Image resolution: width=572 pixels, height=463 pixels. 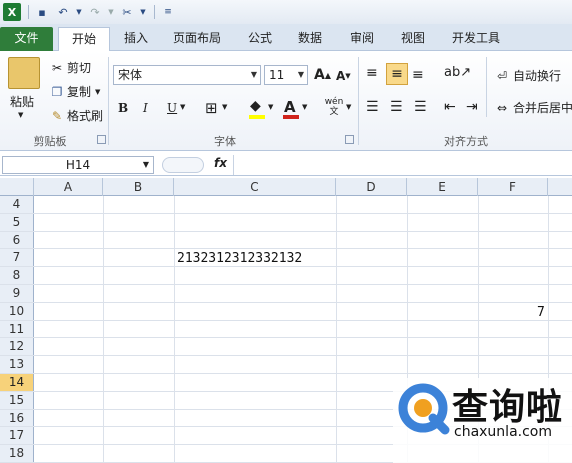 What do you see at coordinates (334, 107) in the screenshot?
I see `phonetic-icon: wén 文` at bounding box center [334, 107].